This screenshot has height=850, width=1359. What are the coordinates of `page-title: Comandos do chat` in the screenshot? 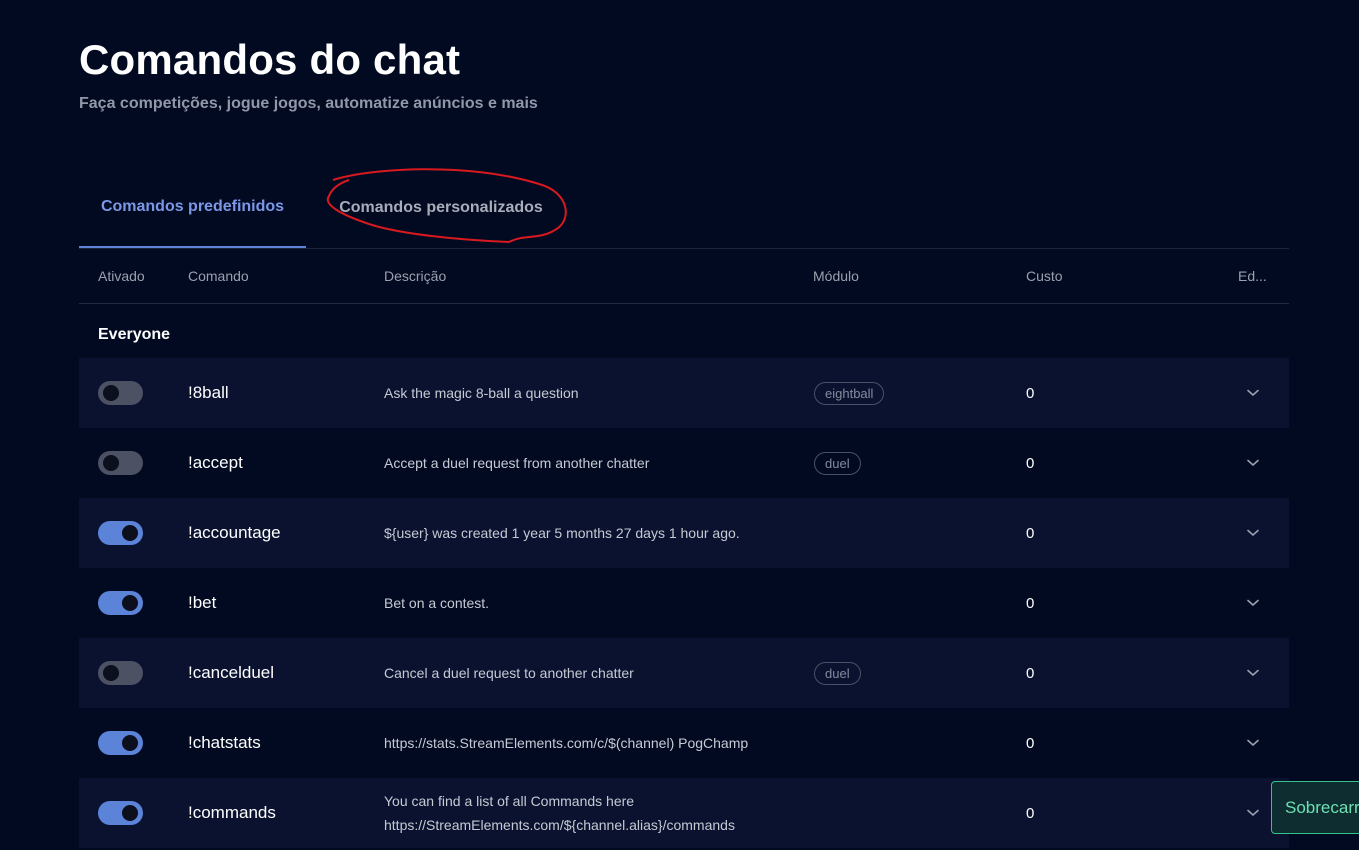 It's located at (270, 59).